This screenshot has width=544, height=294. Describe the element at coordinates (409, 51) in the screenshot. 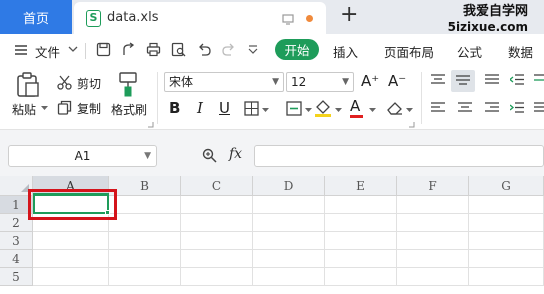

I see `tab-page-layout: 页面布局` at that location.